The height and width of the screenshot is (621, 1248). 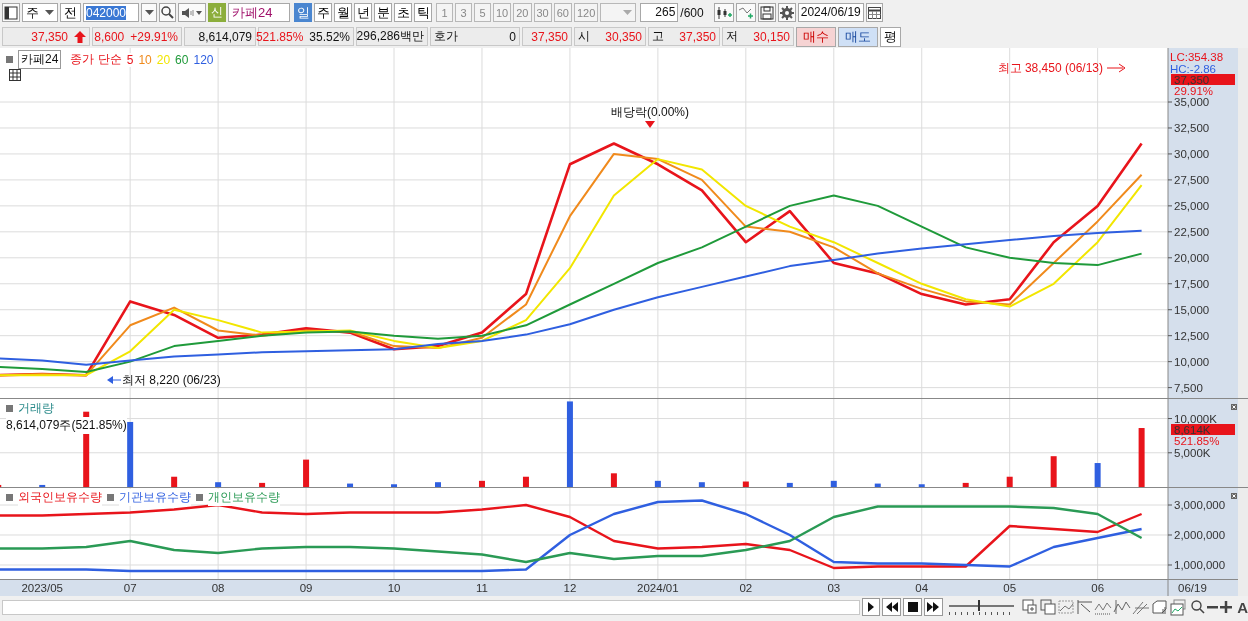 I want to click on search-button, so click(x=167, y=12).